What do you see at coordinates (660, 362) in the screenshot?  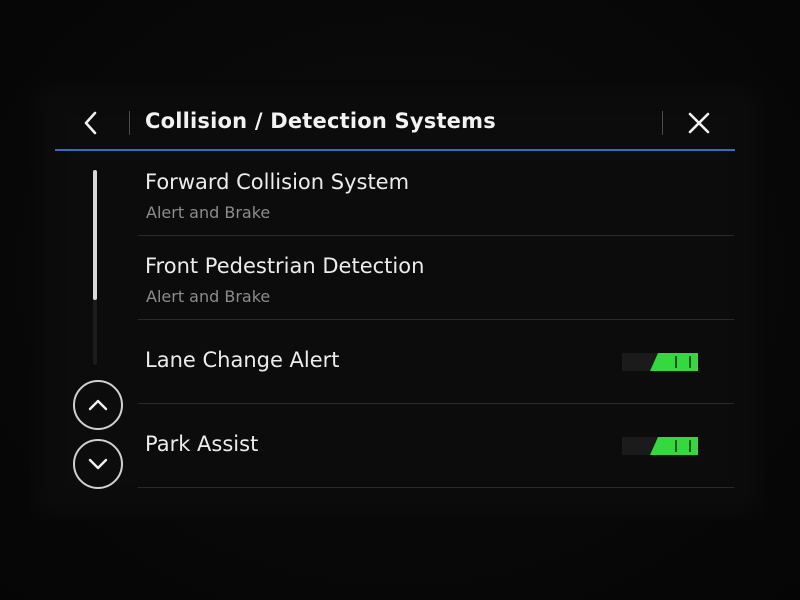 I see `lane-change-alert-toggle` at bounding box center [660, 362].